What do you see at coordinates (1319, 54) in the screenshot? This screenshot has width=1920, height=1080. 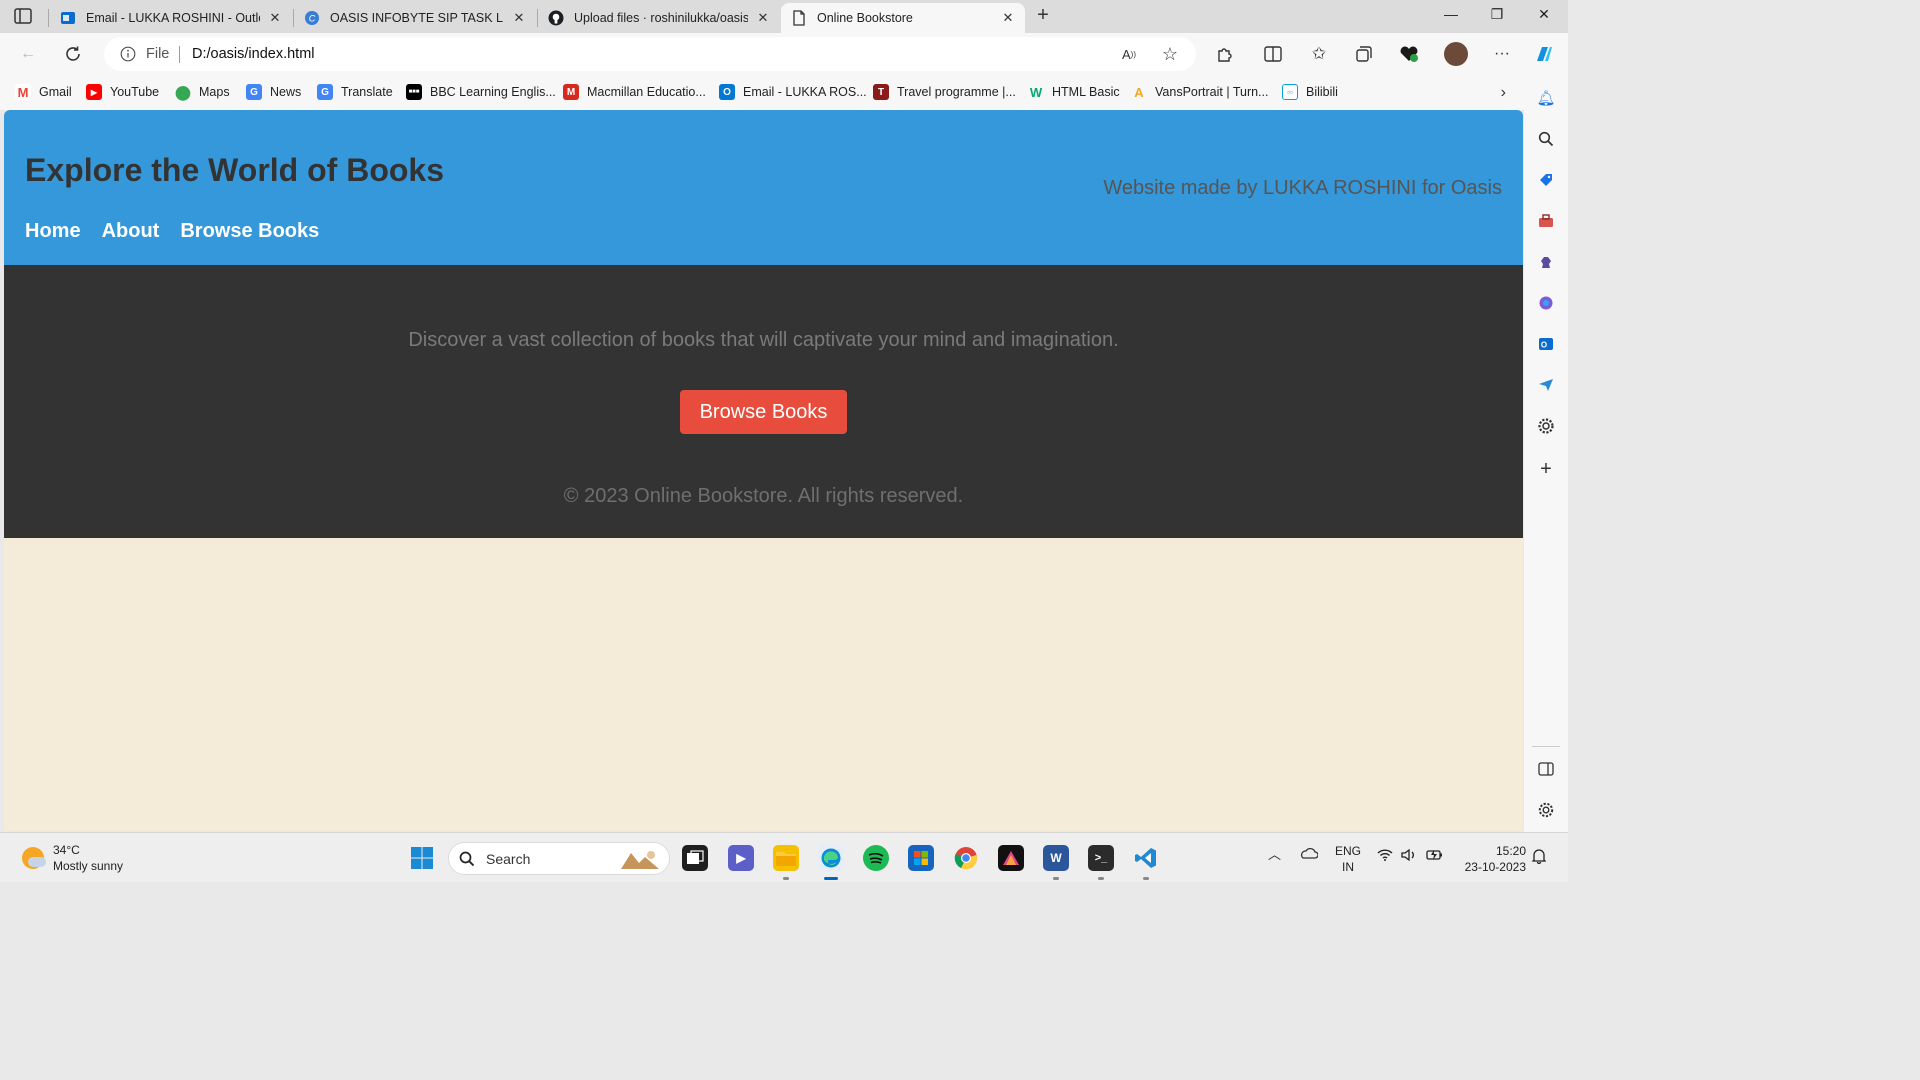 I see `favorites-icon: ✩` at bounding box center [1319, 54].